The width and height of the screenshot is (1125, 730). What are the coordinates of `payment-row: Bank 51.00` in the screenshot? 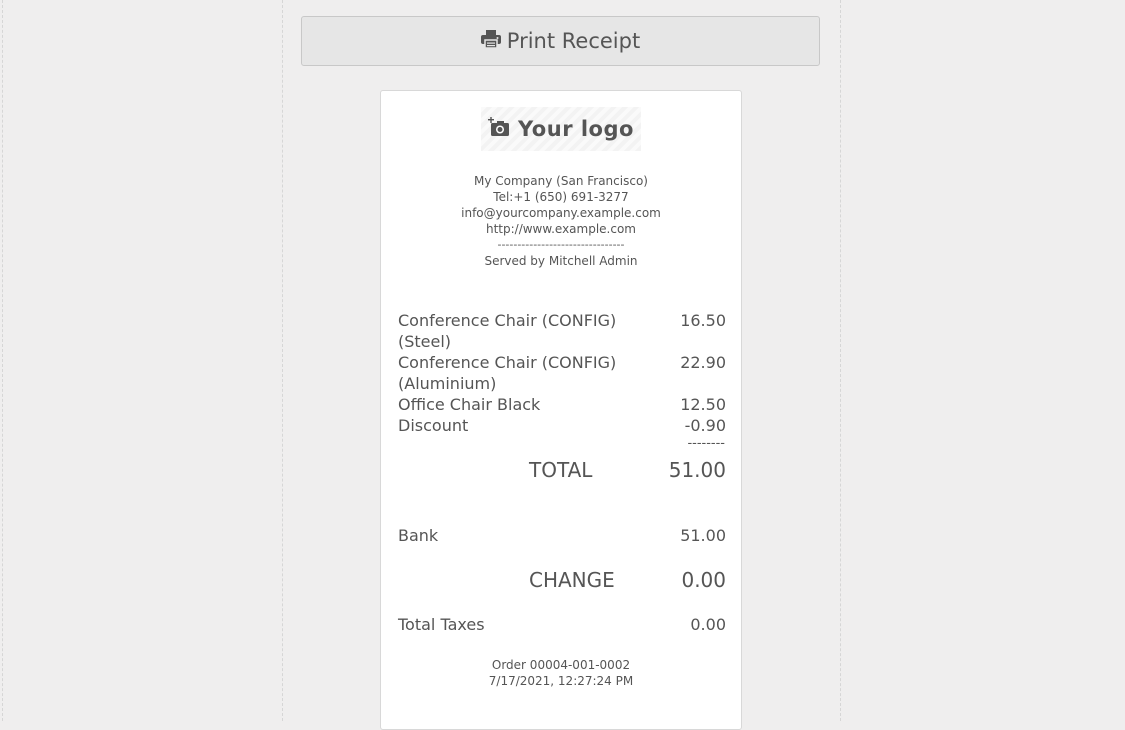 It's located at (562, 535).